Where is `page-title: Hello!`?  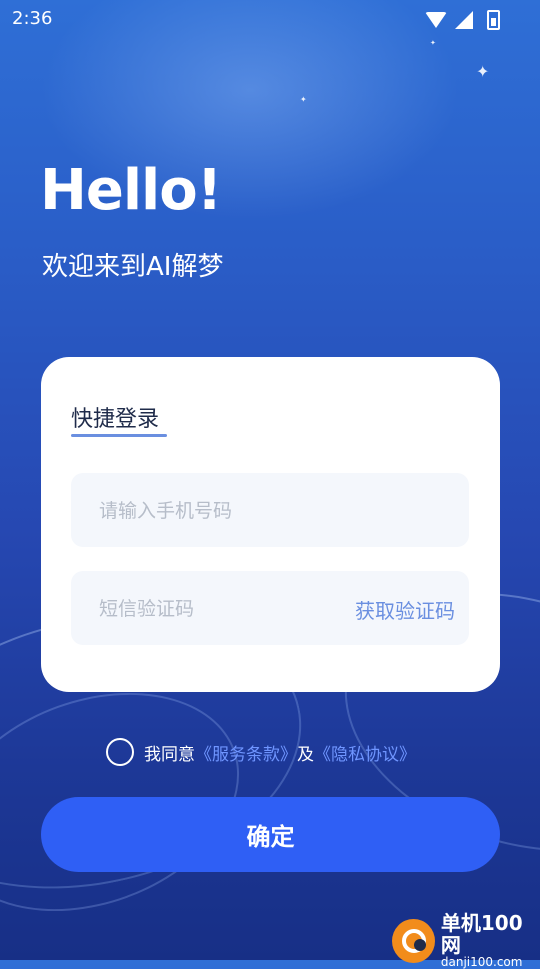
page-title: Hello! is located at coordinates (131, 190).